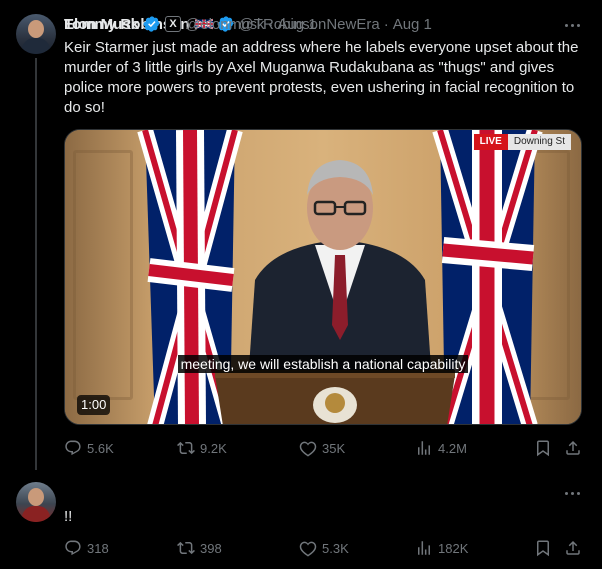 The width and height of the screenshot is (602, 569). I want to click on avatar-elon-musk, so click(36, 502).